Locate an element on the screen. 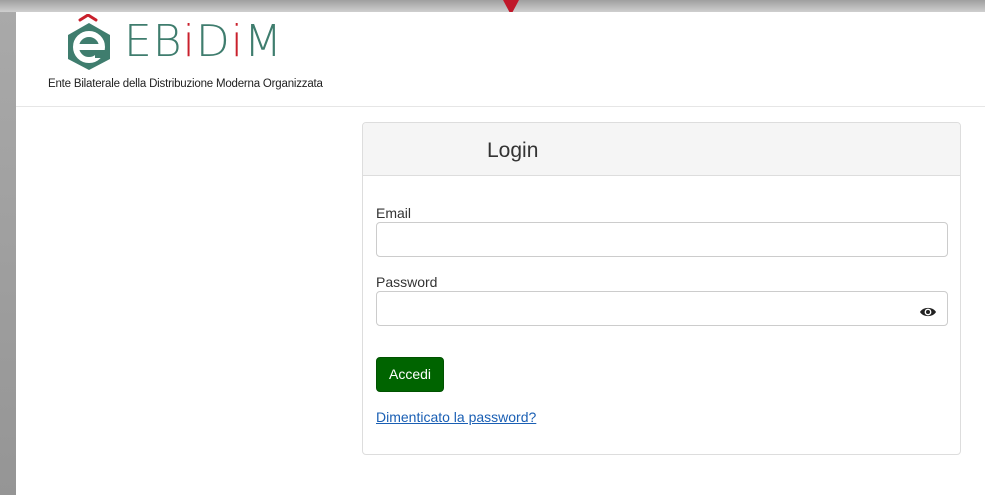 This screenshot has height=495, width=985. forgot-password-link: Dimenticato la password? is located at coordinates (456, 417).